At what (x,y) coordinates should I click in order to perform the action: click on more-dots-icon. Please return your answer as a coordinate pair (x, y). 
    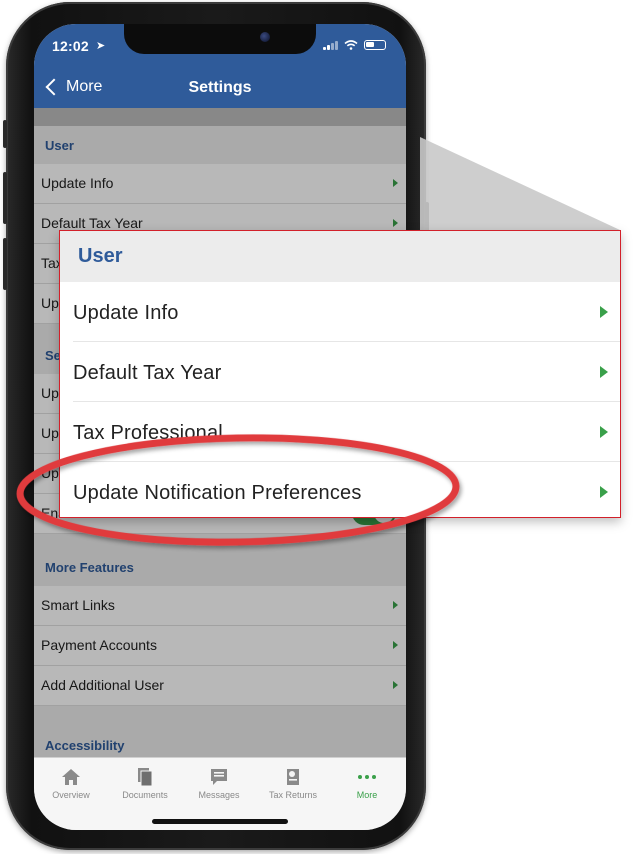
    Looking at the image, I should click on (367, 777).